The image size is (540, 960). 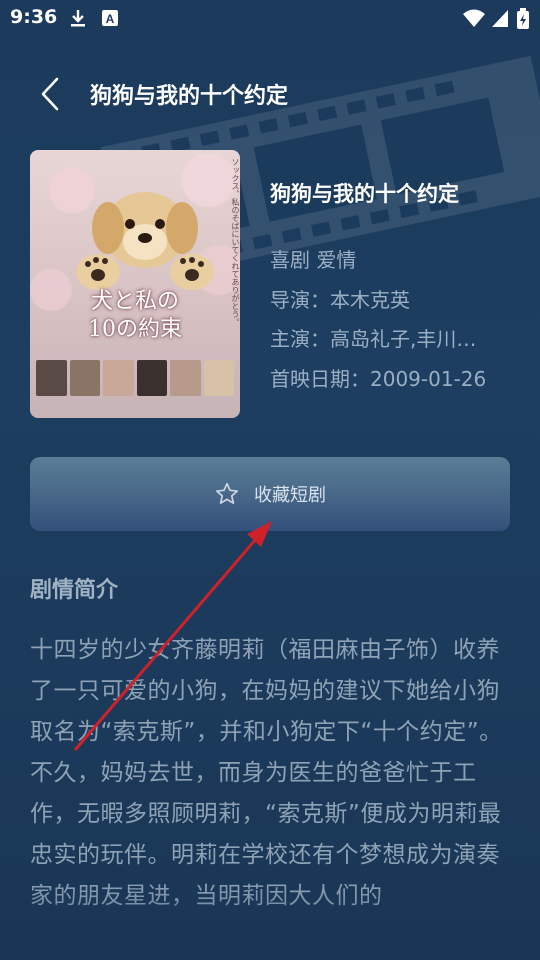 I want to click on synopsis-heading: 剧情简介, so click(x=74, y=590).